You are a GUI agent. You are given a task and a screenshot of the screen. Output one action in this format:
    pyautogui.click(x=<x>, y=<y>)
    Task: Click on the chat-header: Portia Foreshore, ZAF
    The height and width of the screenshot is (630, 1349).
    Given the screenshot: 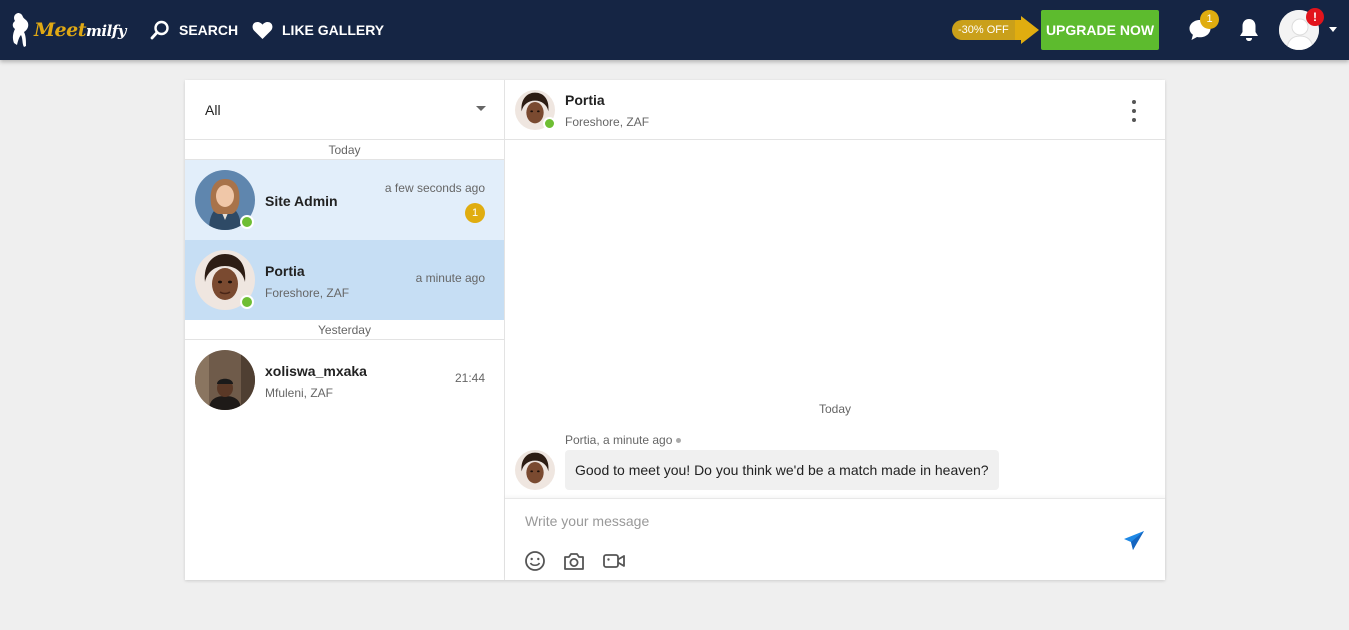 What is the action you would take?
    pyautogui.click(x=835, y=110)
    